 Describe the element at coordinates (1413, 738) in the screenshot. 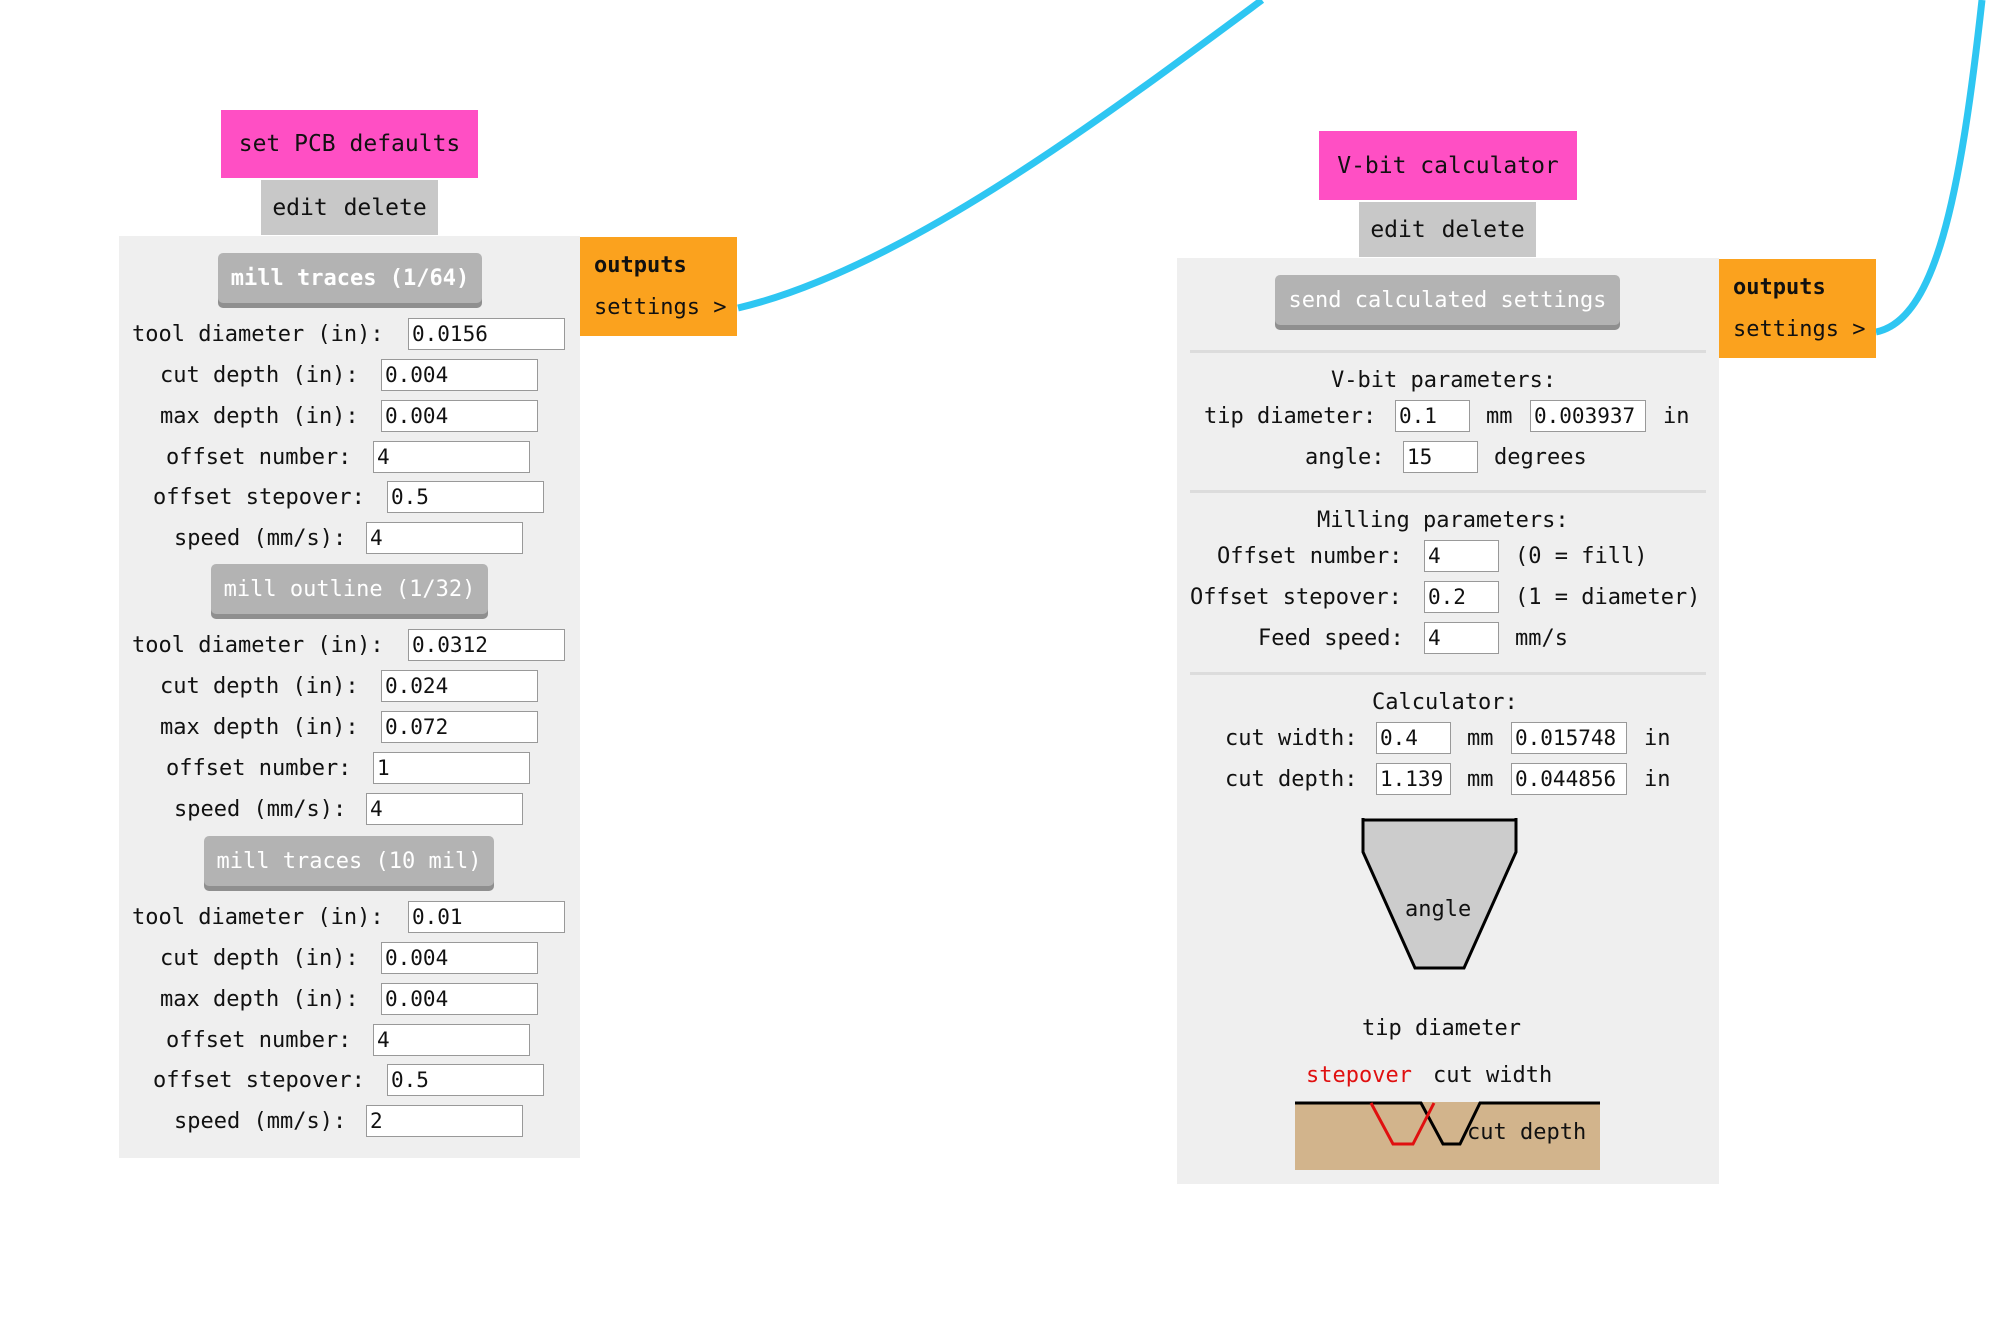

I see `cut-width-mm-input` at that location.